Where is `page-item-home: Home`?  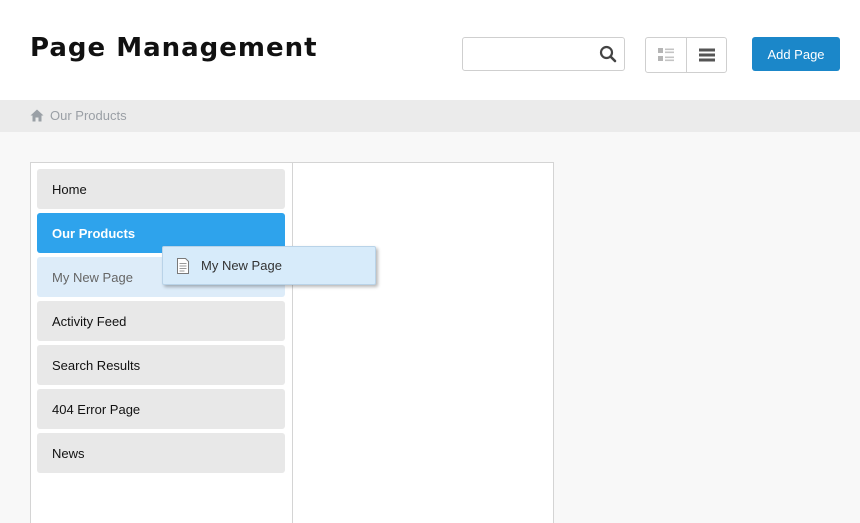 page-item-home: Home is located at coordinates (161, 189).